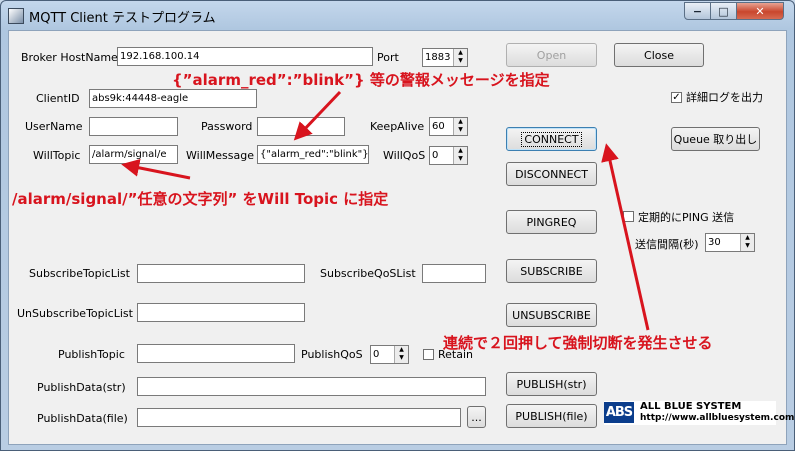 Image resolution: width=795 pixels, height=451 pixels. I want to click on interval-spinner: 30 ▲ ▼, so click(730, 242).